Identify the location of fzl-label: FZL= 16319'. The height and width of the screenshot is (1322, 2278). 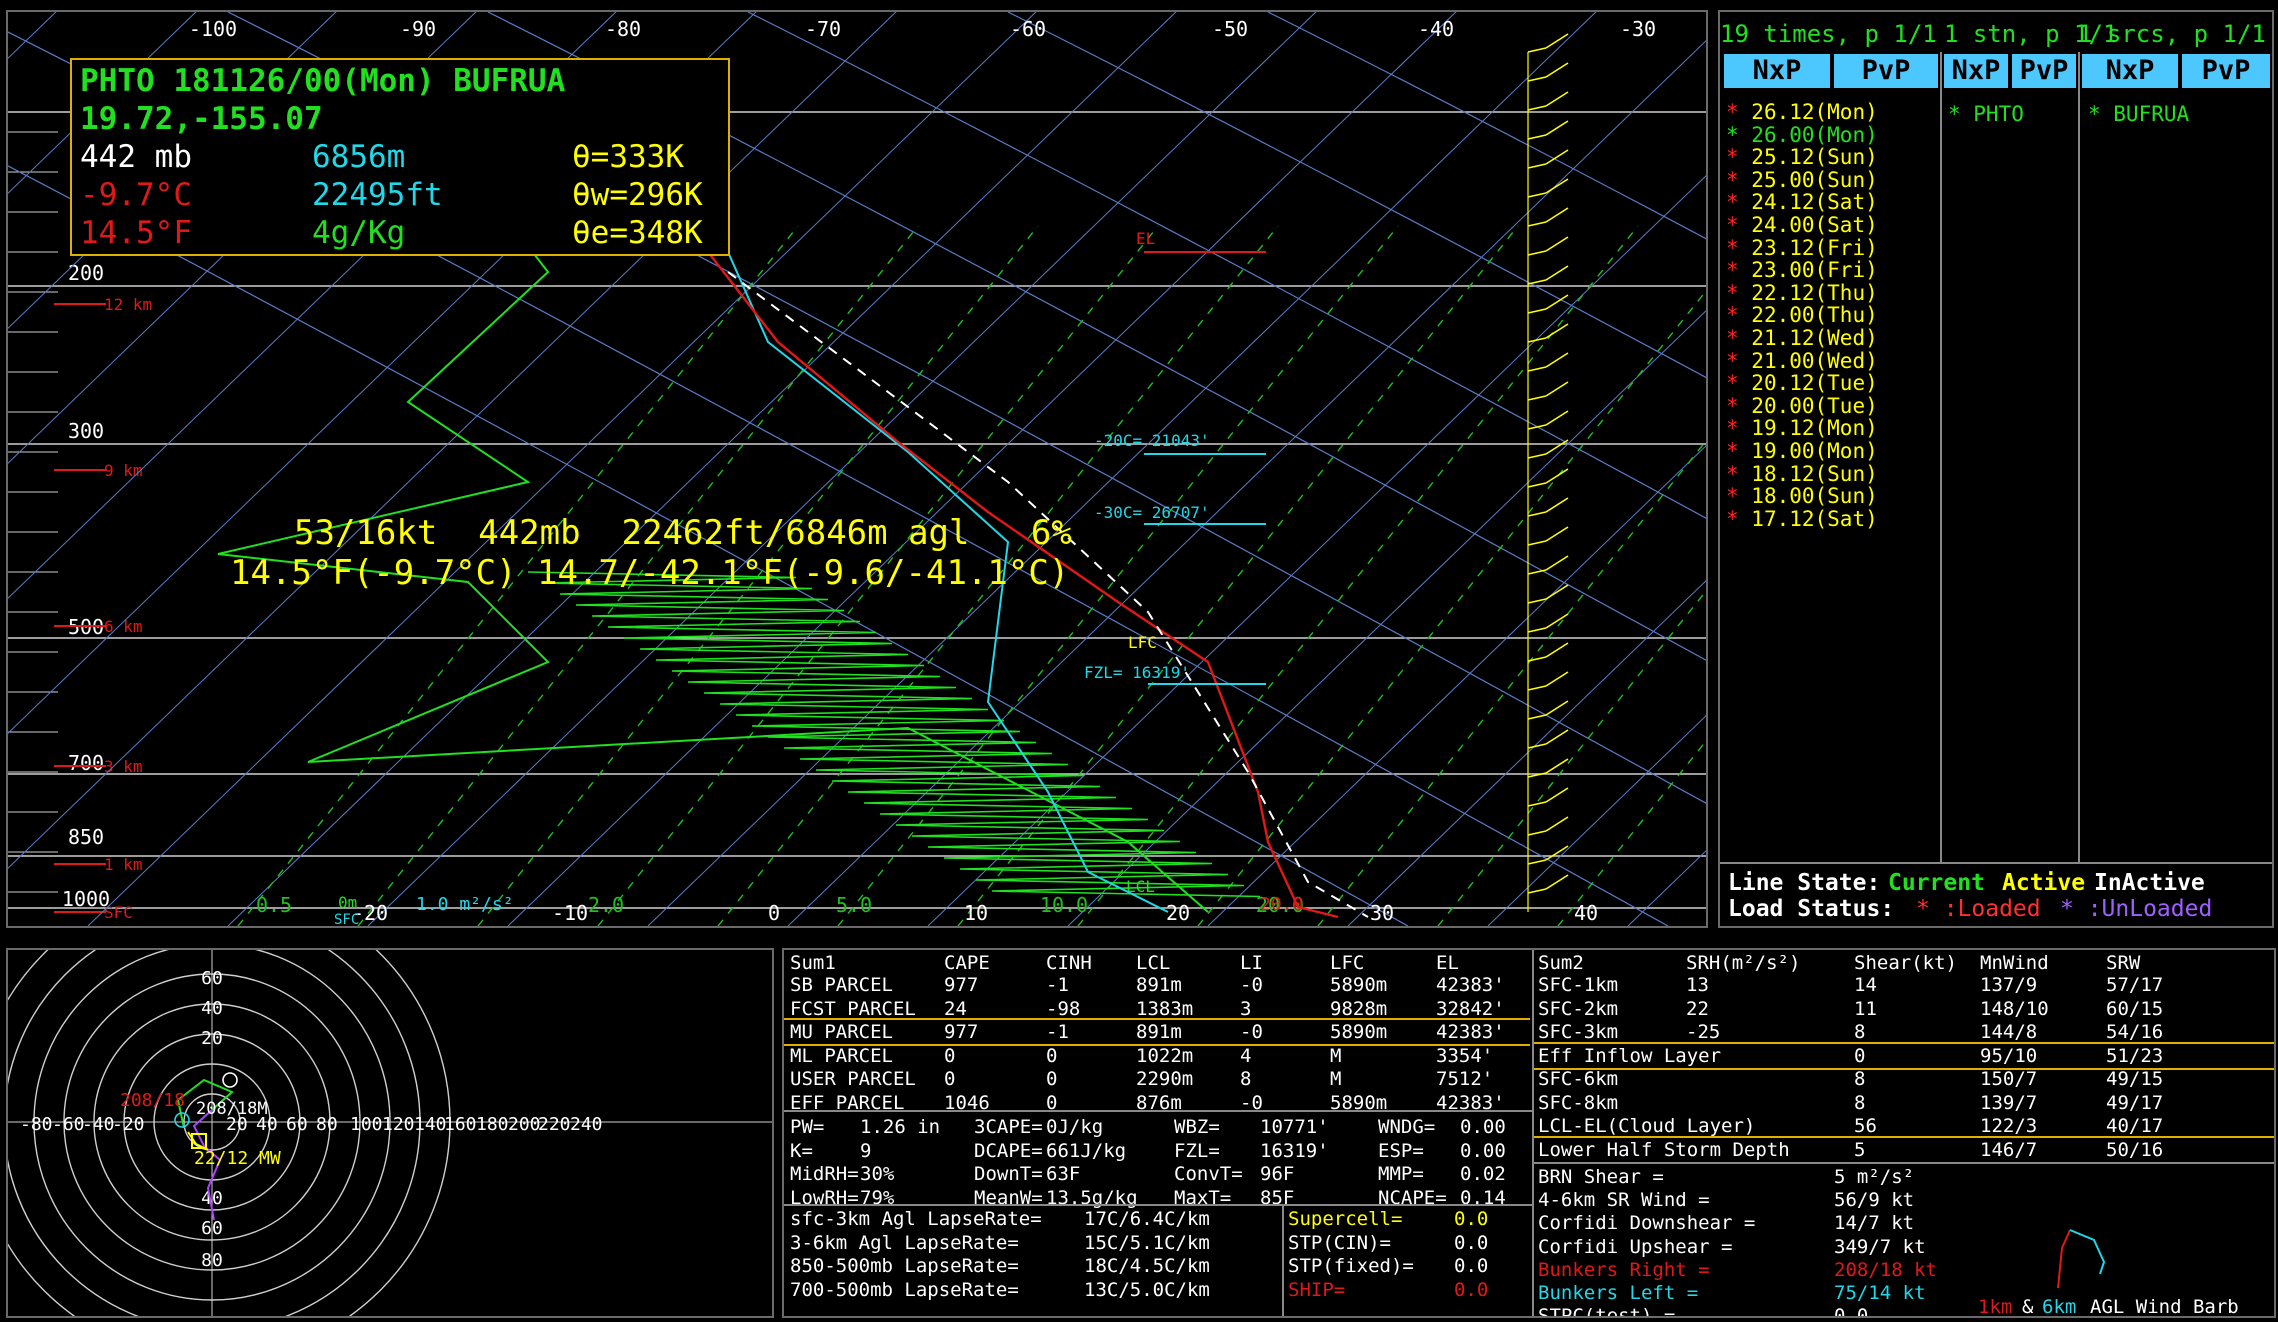
(1137, 672).